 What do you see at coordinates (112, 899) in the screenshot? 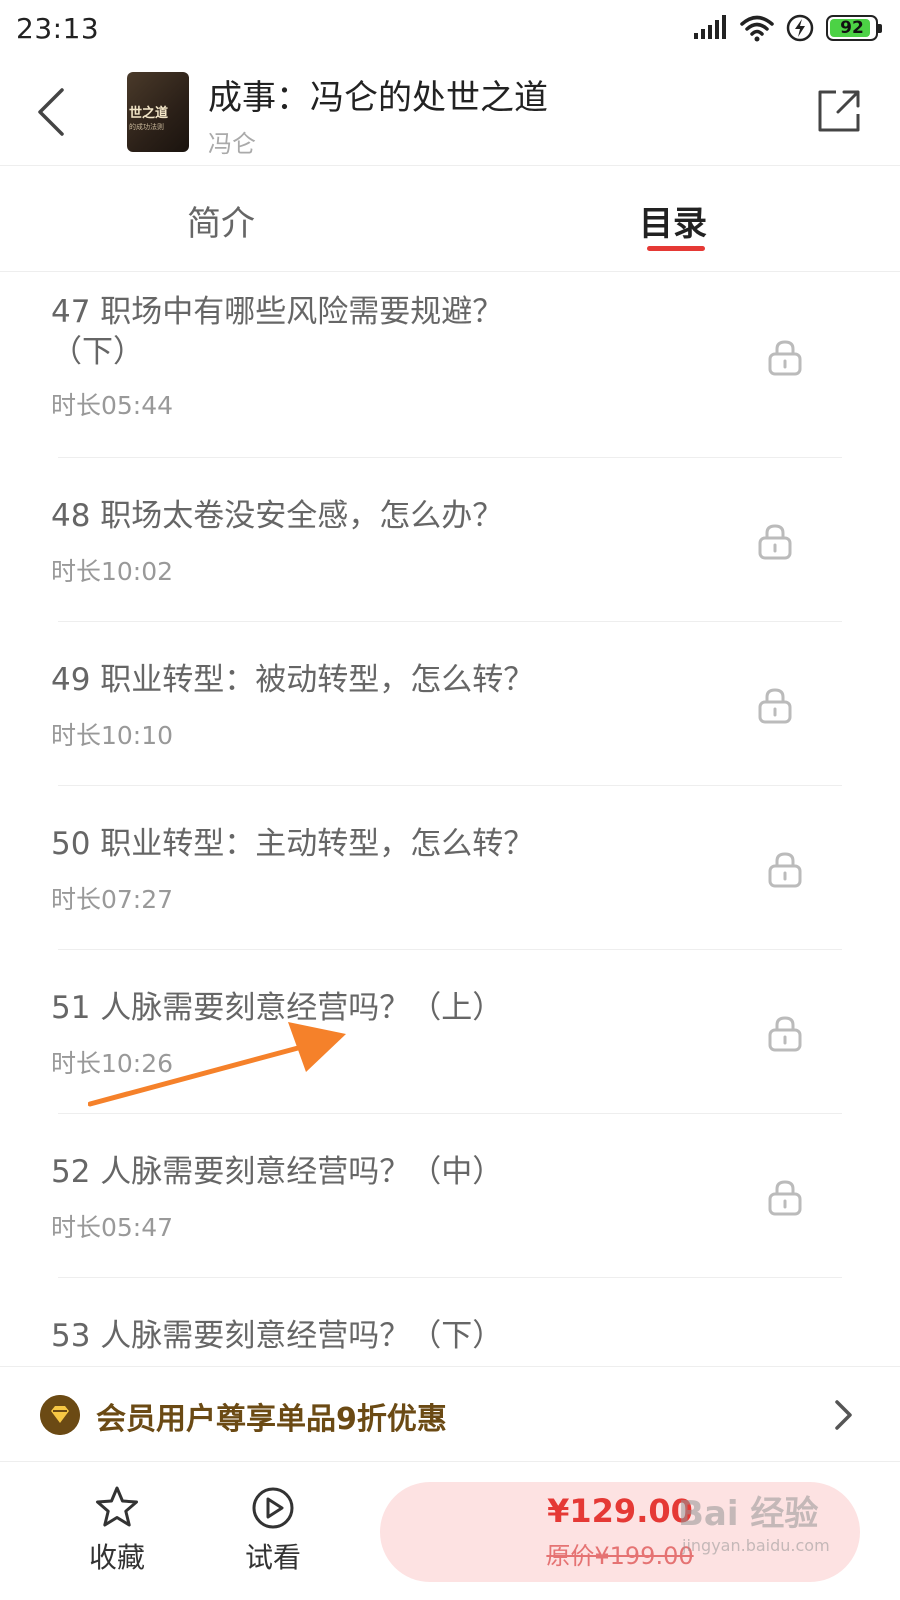
I see `chapter-duration: 时长07:27` at bounding box center [112, 899].